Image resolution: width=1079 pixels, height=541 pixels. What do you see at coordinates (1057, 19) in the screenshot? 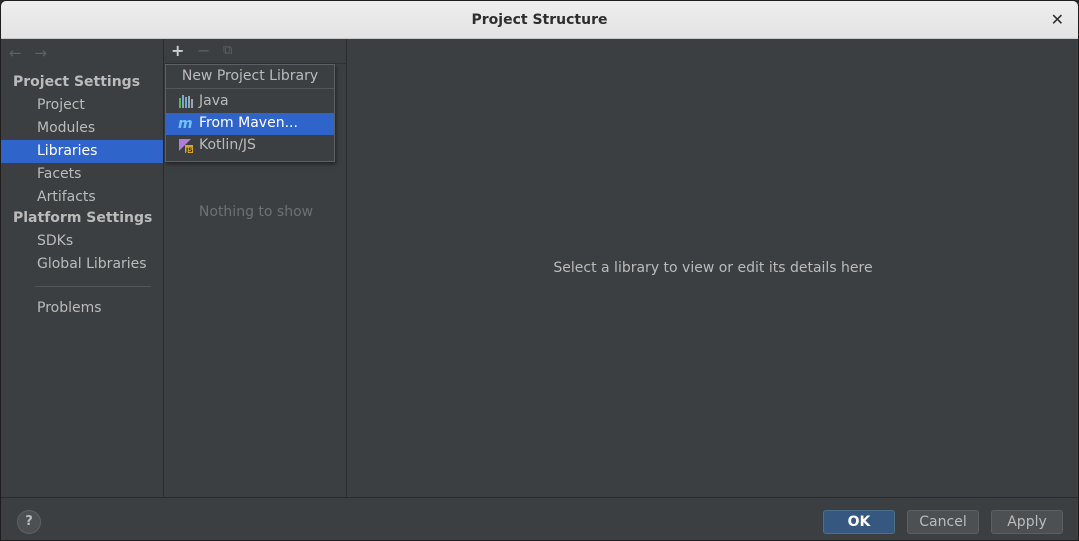
I see `close-icon: ✕` at bounding box center [1057, 19].